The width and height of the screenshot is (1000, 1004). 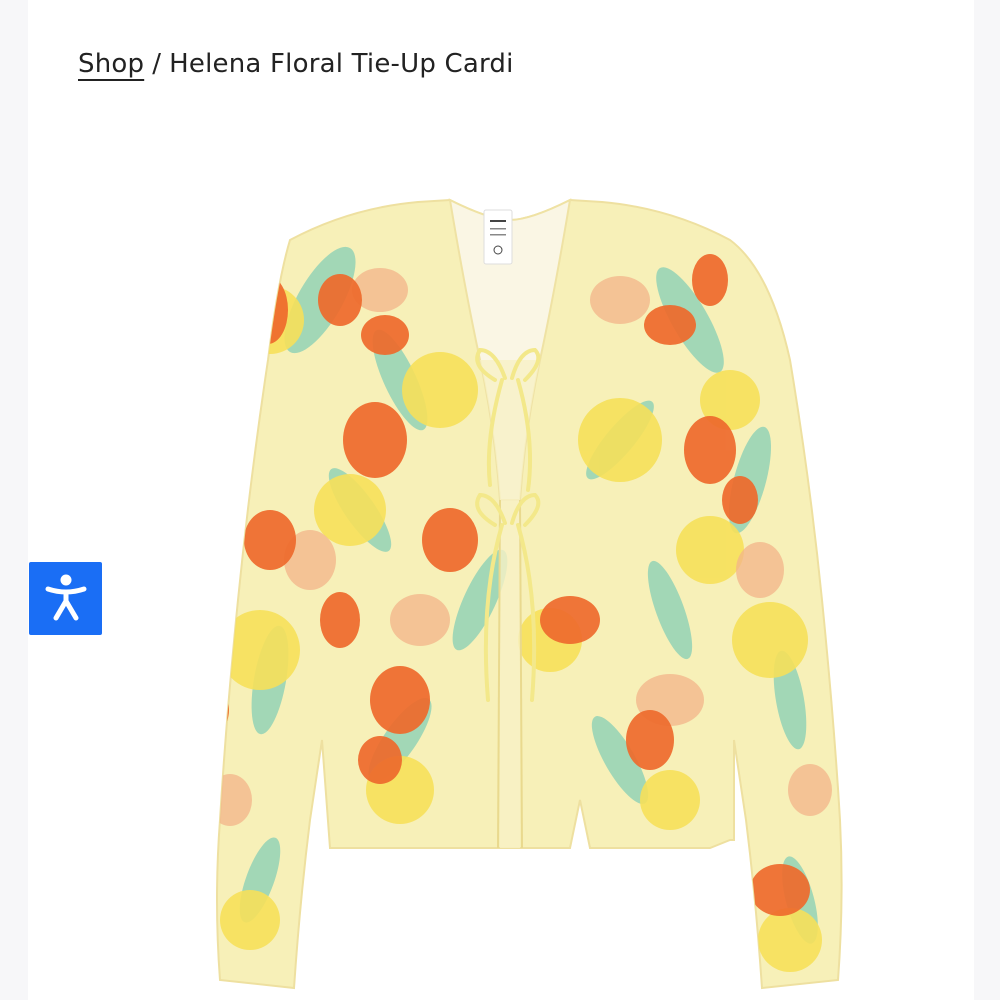 I want to click on left-gutter, so click(x=14, y=500).